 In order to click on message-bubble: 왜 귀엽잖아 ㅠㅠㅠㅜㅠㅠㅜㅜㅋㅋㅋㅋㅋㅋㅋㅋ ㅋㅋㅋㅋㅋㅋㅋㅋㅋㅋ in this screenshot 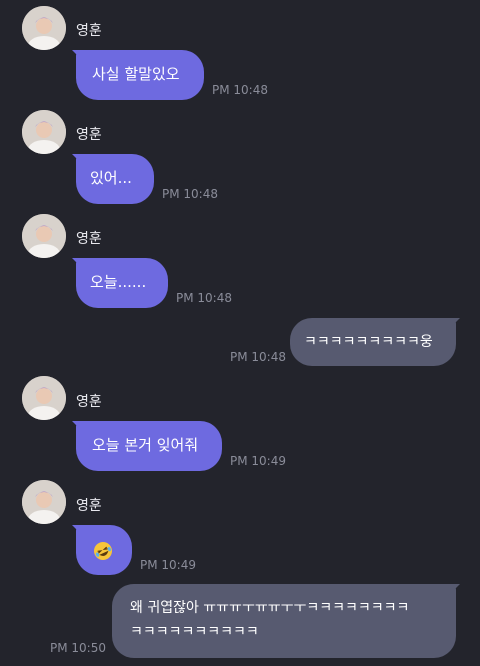, I will do `click(284, 621)`.